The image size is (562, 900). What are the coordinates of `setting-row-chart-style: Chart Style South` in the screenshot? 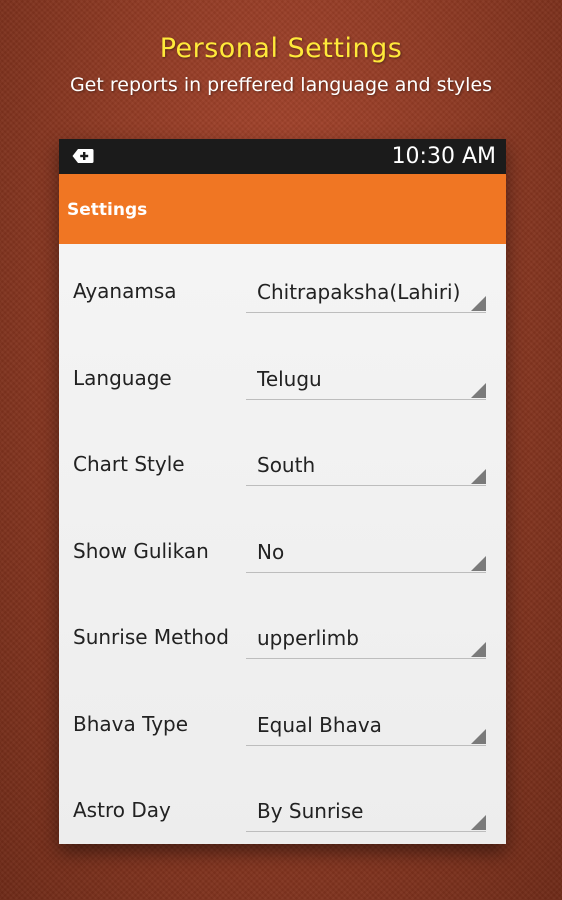 It's located at (282, 460).